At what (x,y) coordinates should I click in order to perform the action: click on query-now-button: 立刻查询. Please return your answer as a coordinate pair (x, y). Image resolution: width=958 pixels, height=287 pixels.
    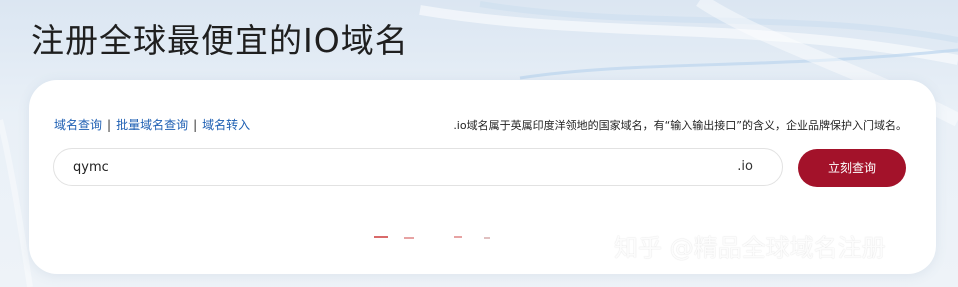
    Looking at the image, I should click on (852, 168).